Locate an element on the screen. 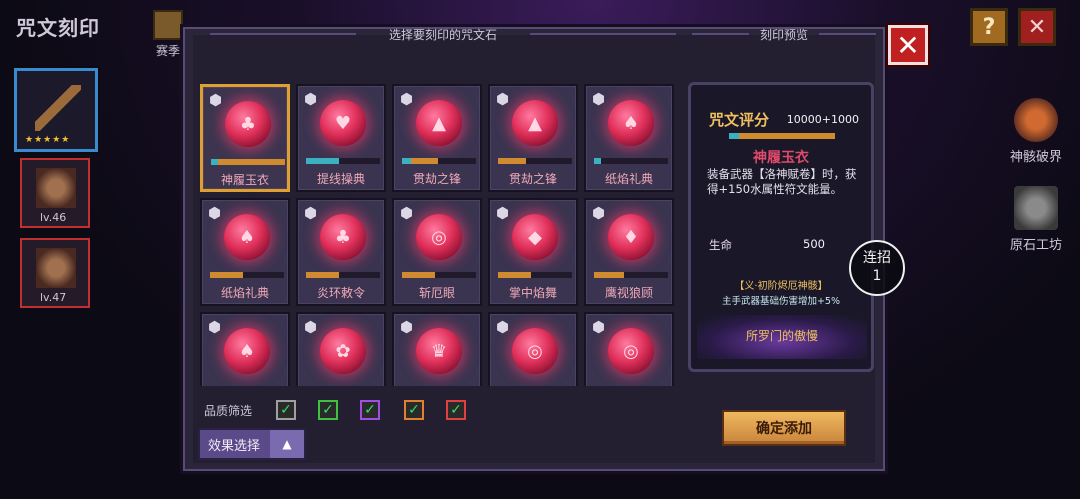 This screenshot has height=499, width=1080. hero-level: lv.47 is located at coordinates (53, 297).